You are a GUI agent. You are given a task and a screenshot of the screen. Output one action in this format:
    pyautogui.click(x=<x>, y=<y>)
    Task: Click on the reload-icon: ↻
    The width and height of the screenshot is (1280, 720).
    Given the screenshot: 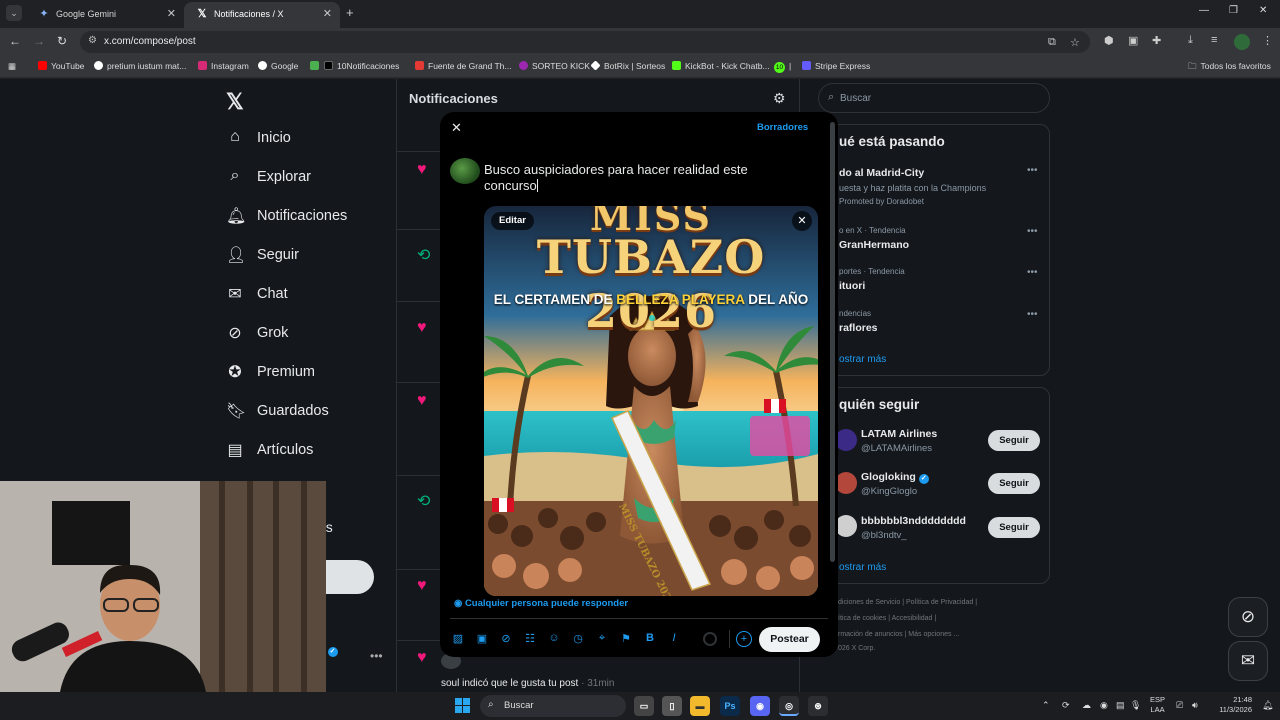 What is the action you would take?
    pyautogui.click(x=62, y=41)
    